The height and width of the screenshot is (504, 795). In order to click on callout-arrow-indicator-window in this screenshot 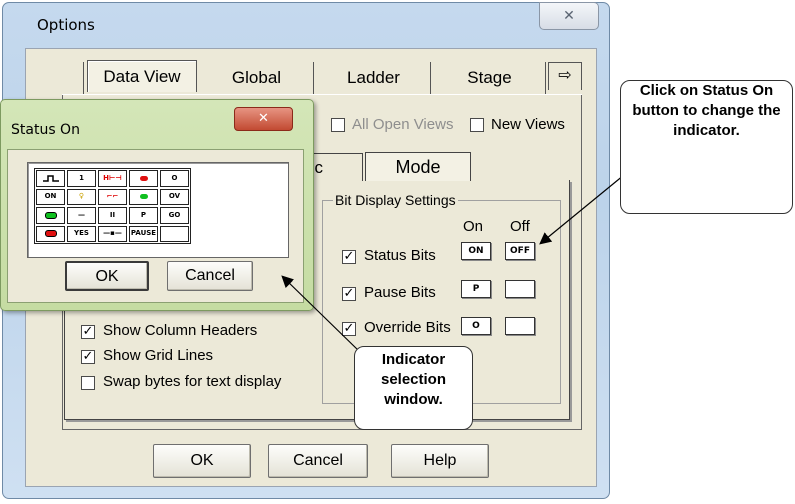, I will do `click(321, 314)`.